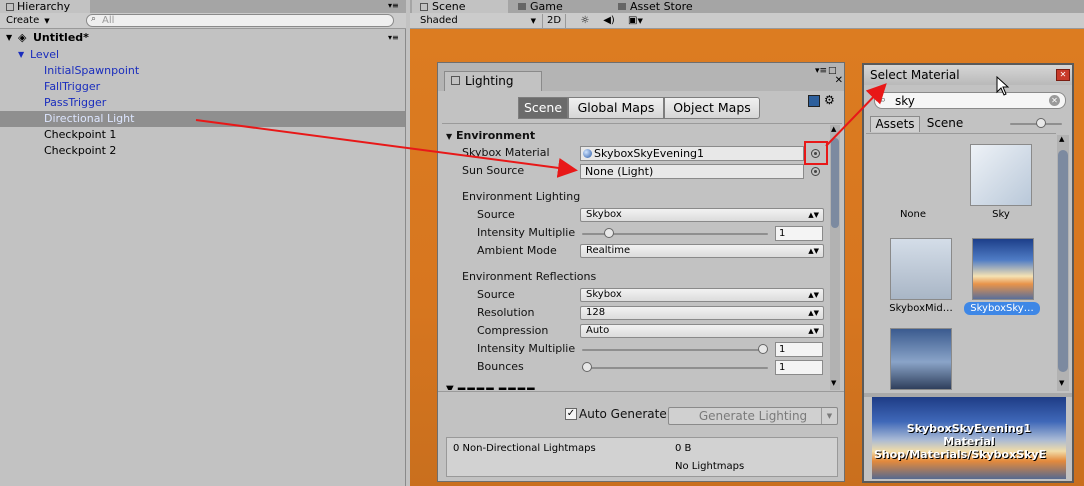  What do you see at coordinates (598, 330) in the screenshot?
I see `compression-value: Auto` at bounding box center [598, 330].